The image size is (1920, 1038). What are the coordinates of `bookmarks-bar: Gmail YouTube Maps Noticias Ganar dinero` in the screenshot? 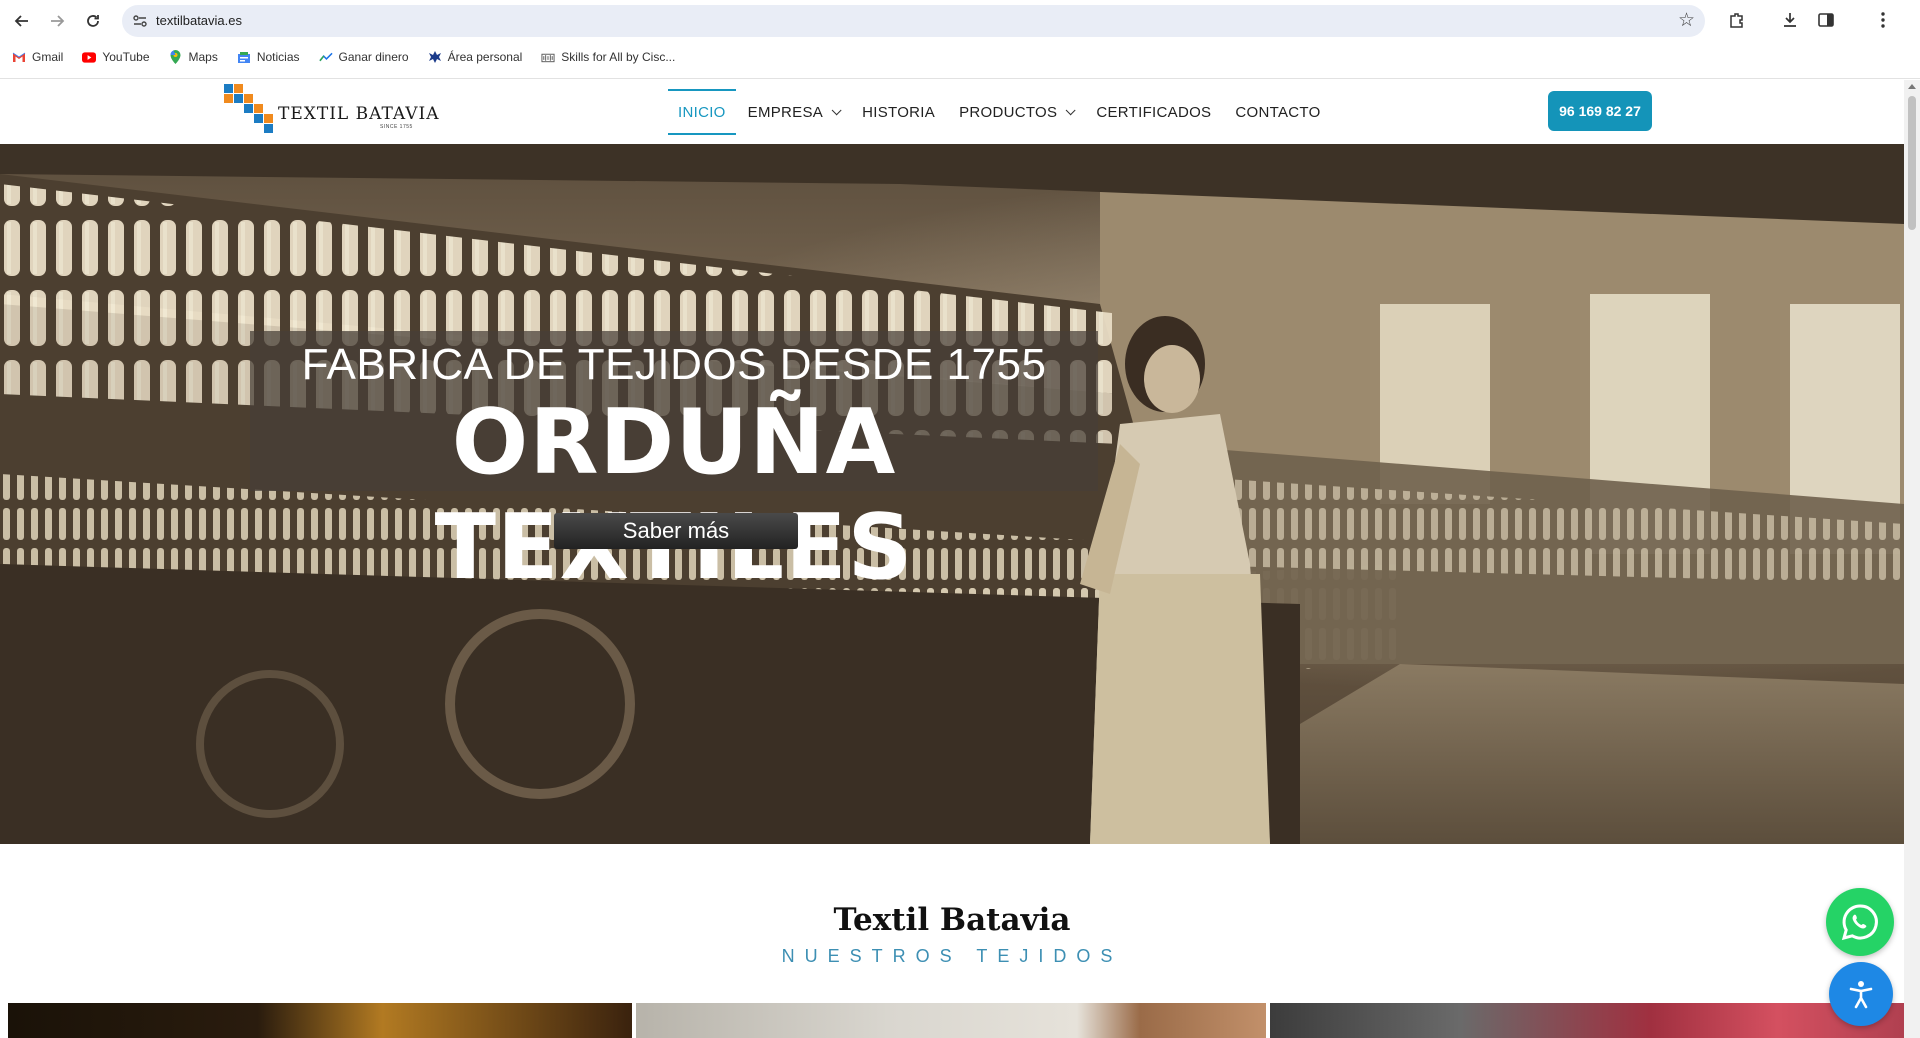 It's located at (960, 57).